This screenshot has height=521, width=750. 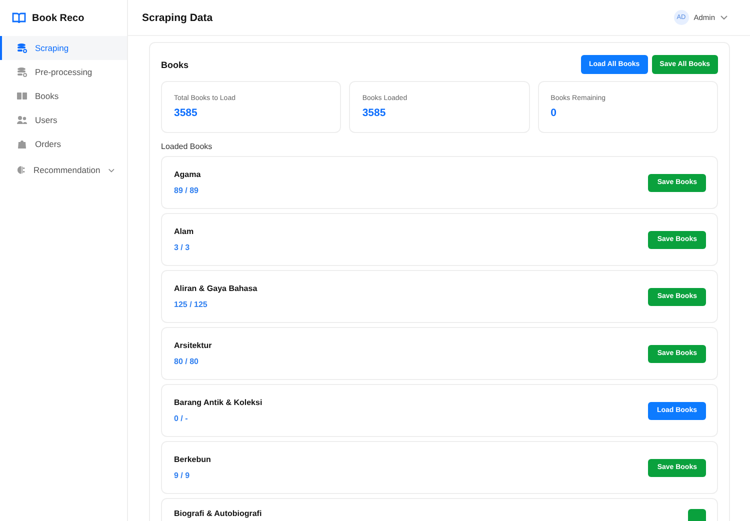 What do you see at coordinates (218, 513) in the screenshot?
I see `category-name: Biografi & Autobiografi` at bounding box center [218, 513].